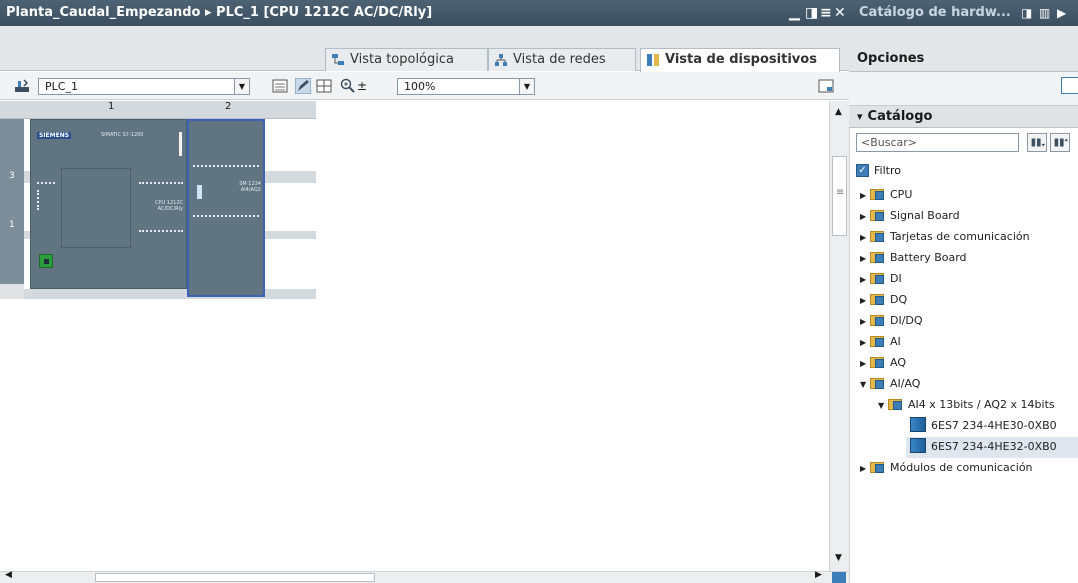 This screenshot has width=1078, height=583. I want to click on sm-module: SM 1234 AI4/AQ2, so click(226, 208).